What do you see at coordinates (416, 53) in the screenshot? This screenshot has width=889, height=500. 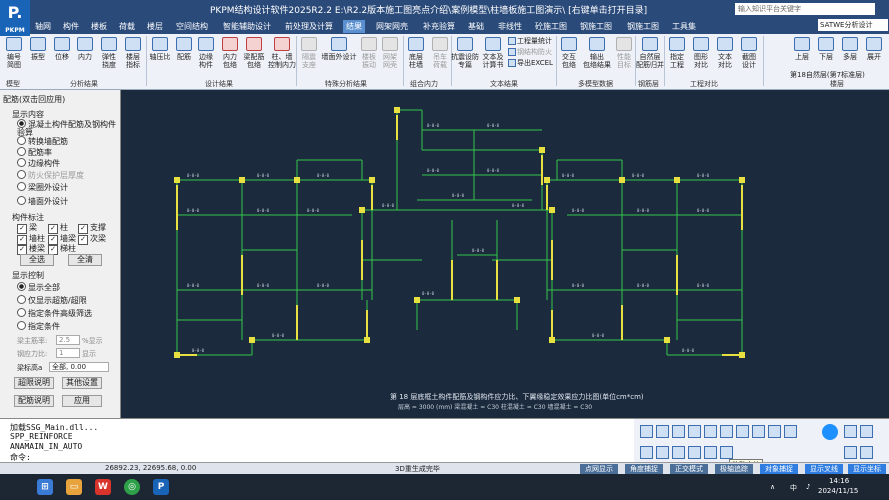 I see `bottom-column-wall-button: 底层 柱墙` at bounding box center [416, 53].